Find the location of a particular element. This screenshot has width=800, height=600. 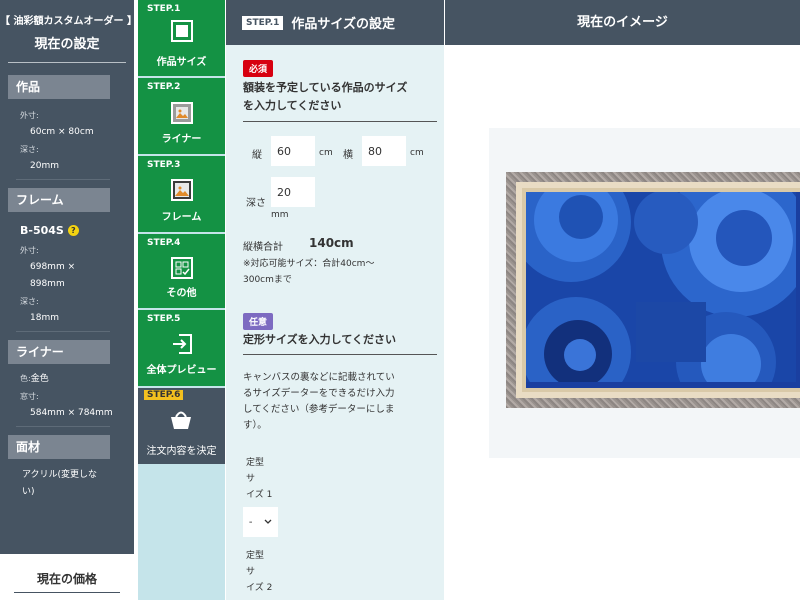

artwork-depth-value: 20mm is located at coordinates (44, 166).